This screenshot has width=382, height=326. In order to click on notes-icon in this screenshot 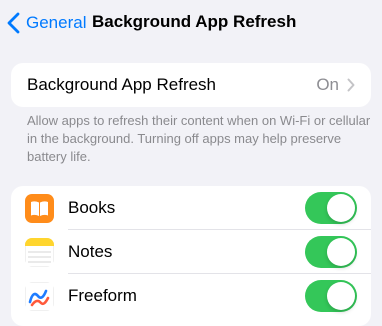, I will do `click(39, 252)`.